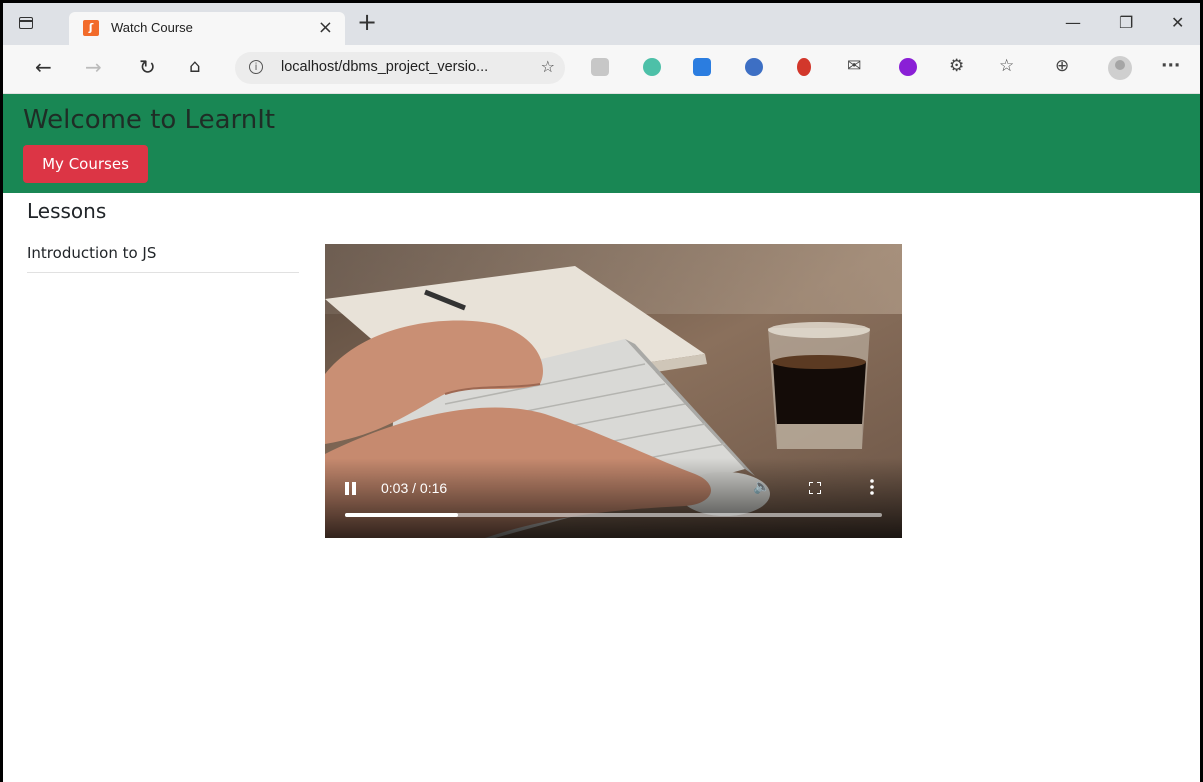 Image resolution: width=1203 pixels, height=782 pixels. Describe the element at coordinates (1170, 66) in the screenshot. I see `more-menu-icon: ···` at that location.